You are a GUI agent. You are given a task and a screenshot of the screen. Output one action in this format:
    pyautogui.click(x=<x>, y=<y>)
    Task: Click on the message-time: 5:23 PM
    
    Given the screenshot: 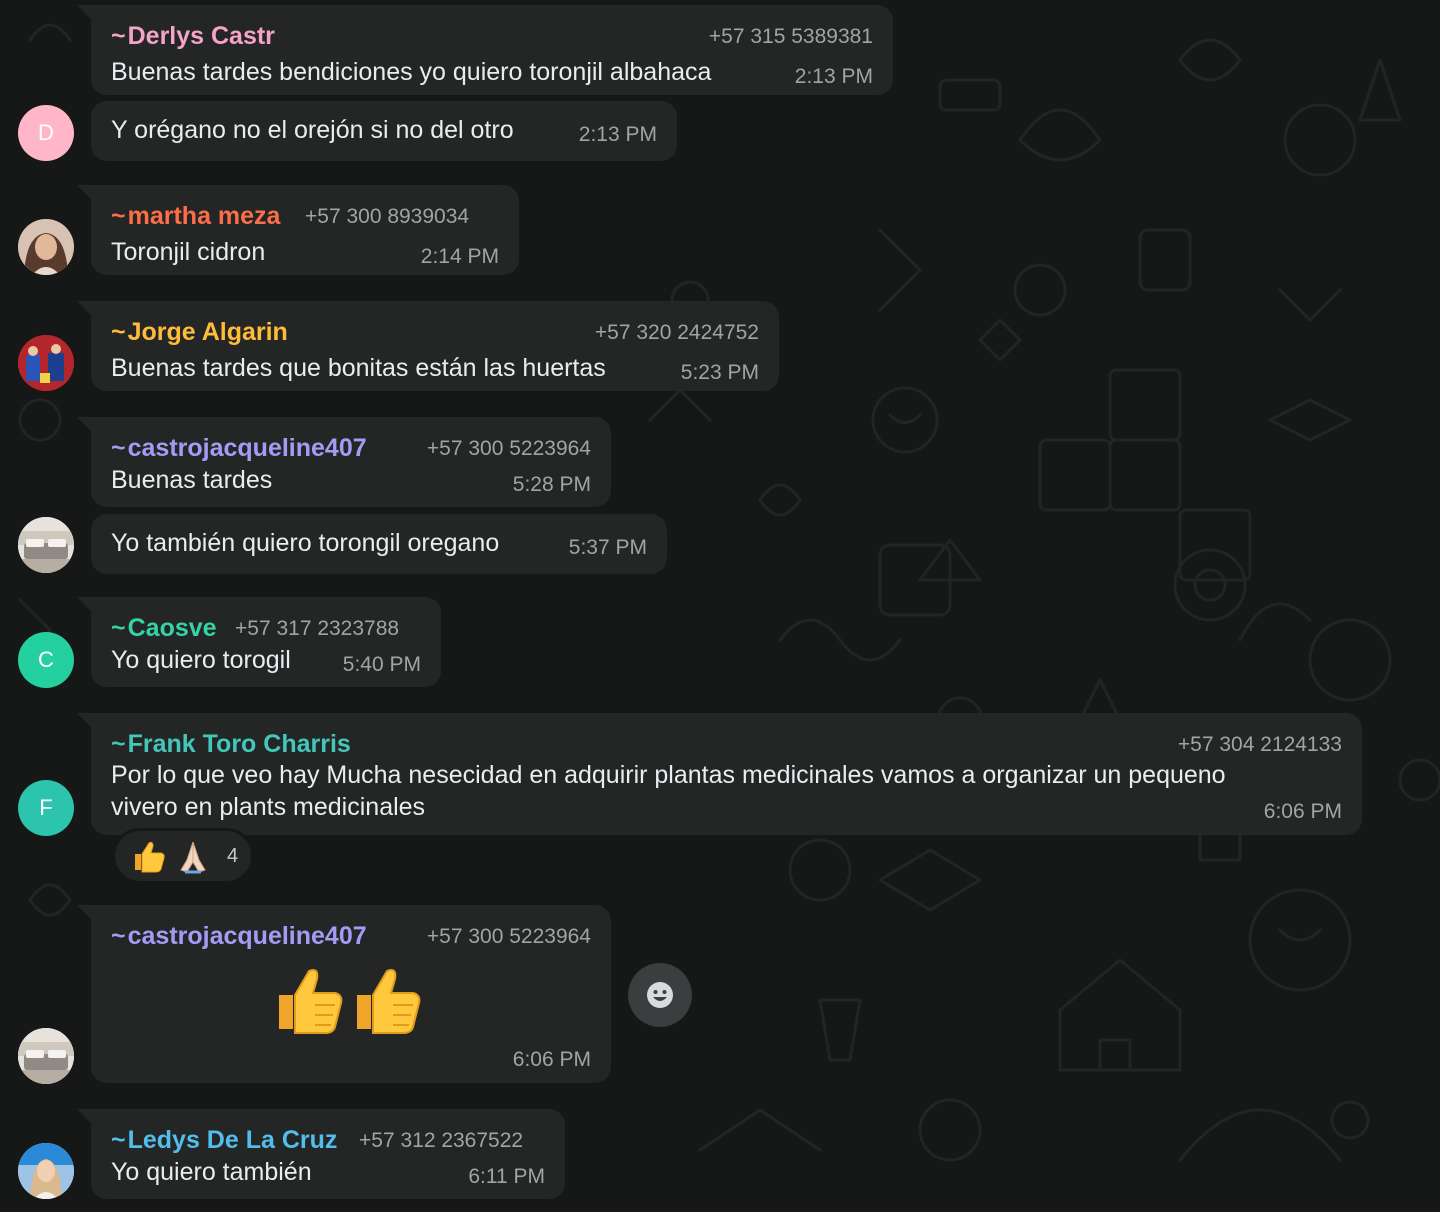 What is the action you would take?
    pyautogui.click(x=719, y=372)
    